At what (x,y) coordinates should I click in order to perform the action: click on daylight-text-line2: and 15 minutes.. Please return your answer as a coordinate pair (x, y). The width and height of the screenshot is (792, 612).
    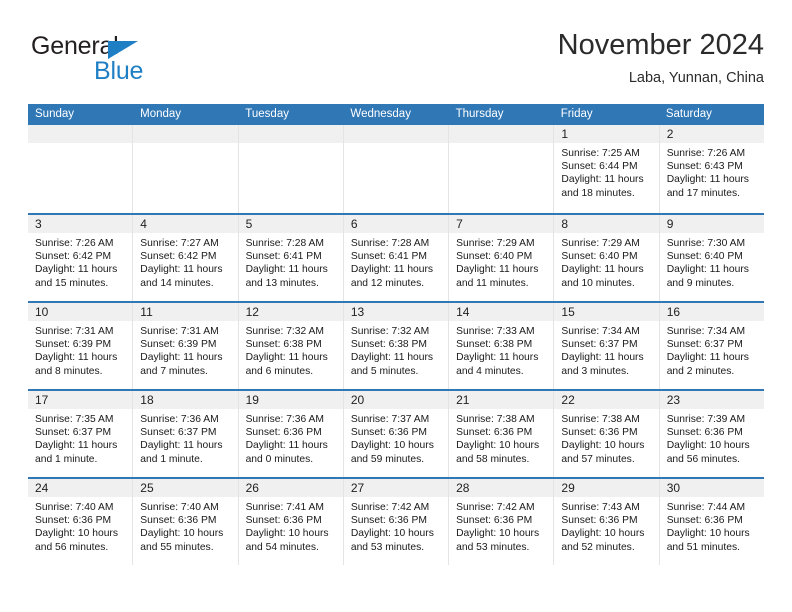
    Looking at the image, I should click on (72, 283).